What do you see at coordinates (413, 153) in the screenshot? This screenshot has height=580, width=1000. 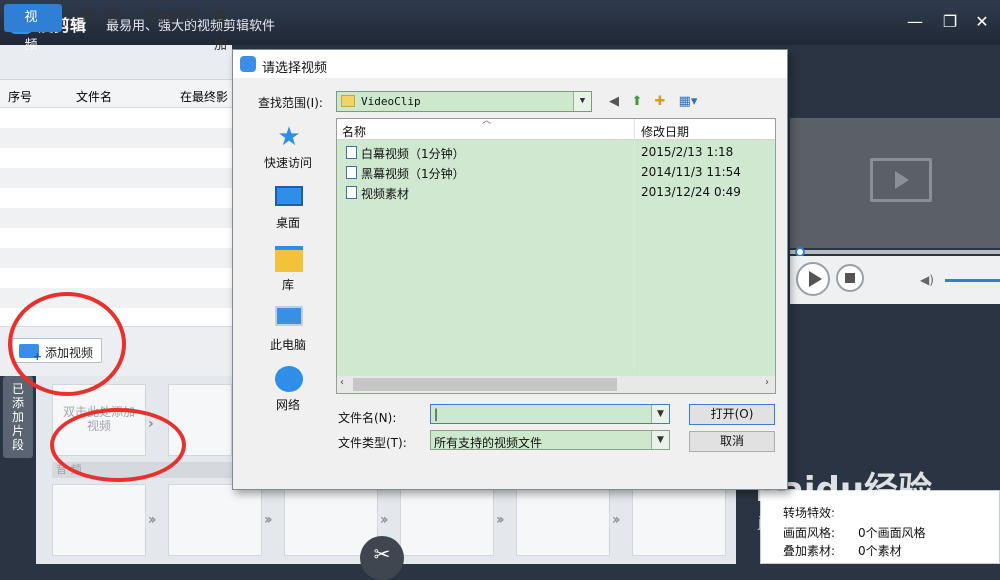 I see `file-name: 白幕视频（1分钟）` at bounding box center [413, 153].